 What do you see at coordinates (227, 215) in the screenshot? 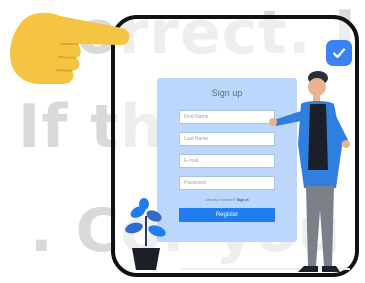
I see `register-button: Register` at bounding box center [227, 215].